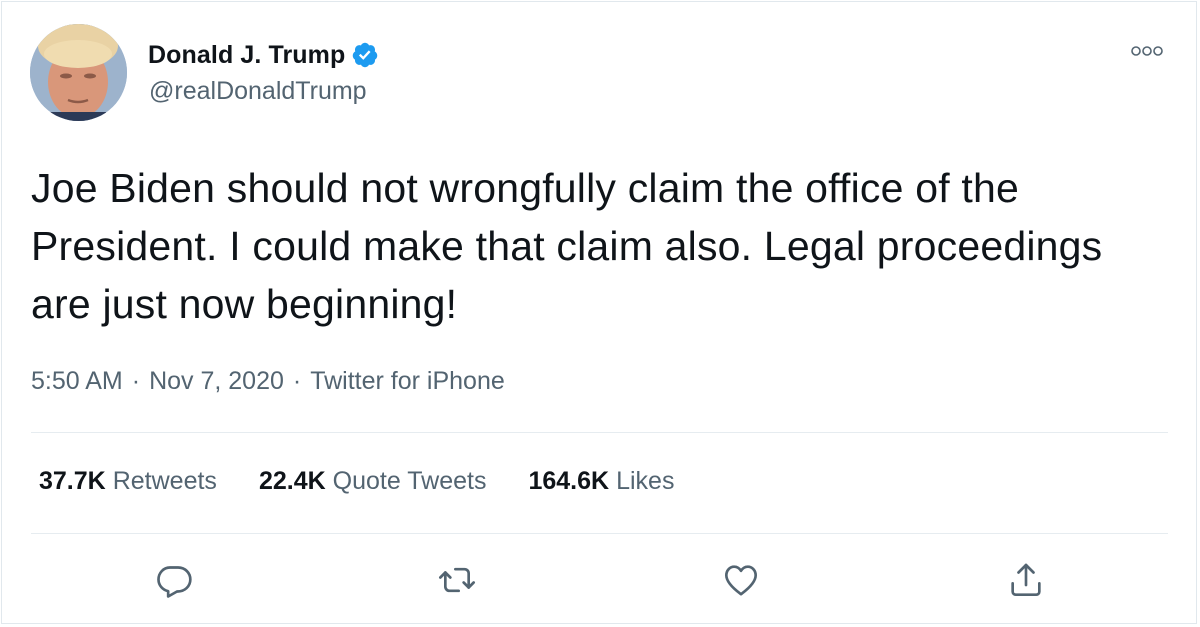  Describe the element at coordinates (164, 481) in the screenshot. I see `retweets-label: Retweets` at that location.